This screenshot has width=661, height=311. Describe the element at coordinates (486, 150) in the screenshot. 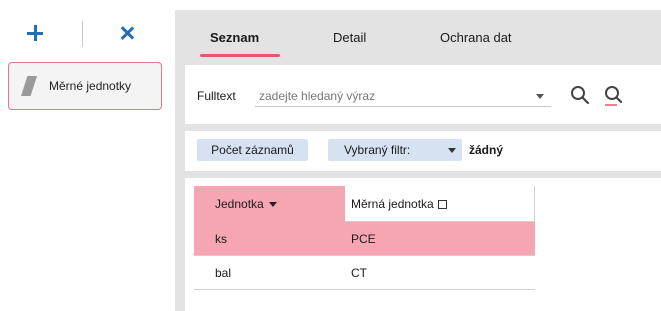

I see `selected-filter-value: žádný` at that location.